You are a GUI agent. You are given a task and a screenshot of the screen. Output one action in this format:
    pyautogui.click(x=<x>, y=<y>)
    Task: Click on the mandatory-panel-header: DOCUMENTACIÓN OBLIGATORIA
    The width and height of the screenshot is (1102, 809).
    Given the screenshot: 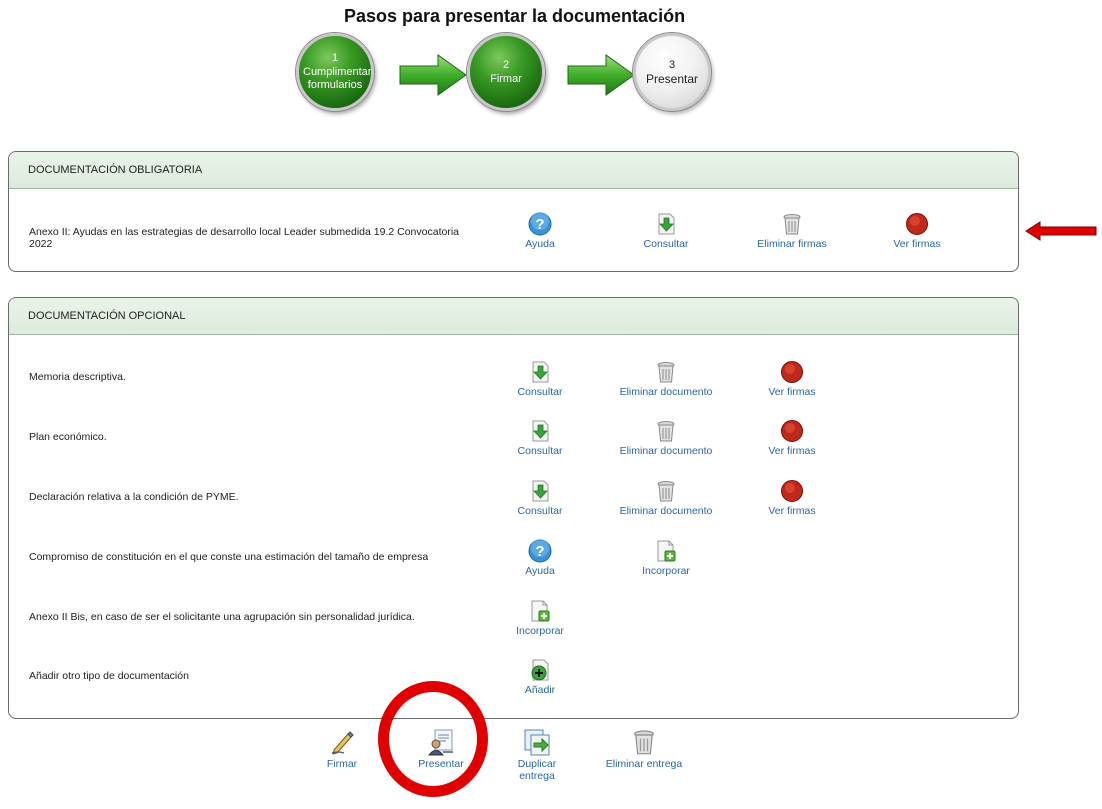 What is the action you would take?
    pyautogui.click(x=513, y=170)
    